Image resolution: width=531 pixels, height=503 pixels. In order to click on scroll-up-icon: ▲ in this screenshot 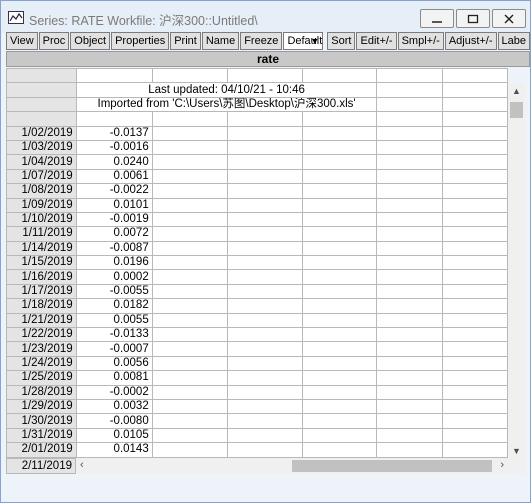, I will do `click(516, 91)`.